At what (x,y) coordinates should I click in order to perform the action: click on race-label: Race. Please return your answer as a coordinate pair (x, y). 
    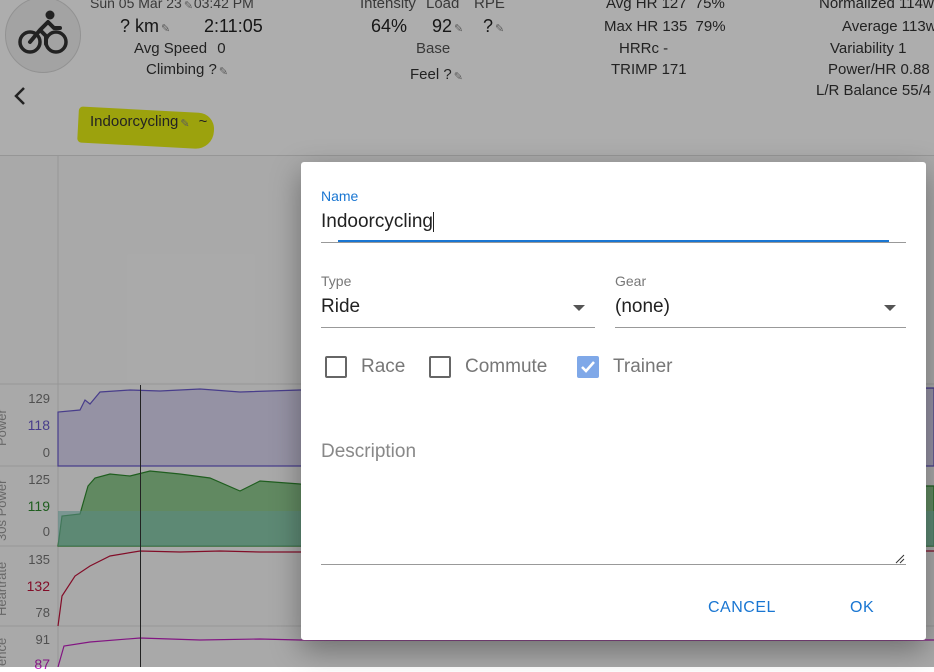
    Looking at the image, I should click on (383, 367).